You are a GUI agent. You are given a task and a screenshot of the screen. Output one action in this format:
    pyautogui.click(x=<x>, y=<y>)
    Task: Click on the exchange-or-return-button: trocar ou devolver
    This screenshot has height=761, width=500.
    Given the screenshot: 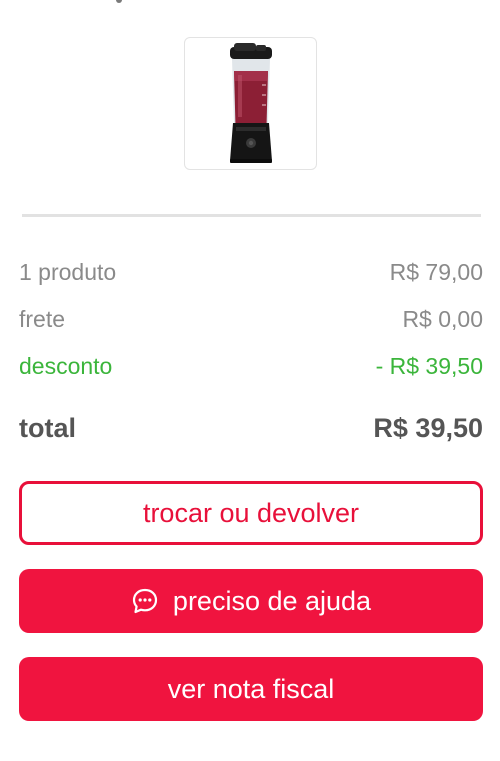 What is the action you would take?
    pyautogui.click(x=251, y=513)
    